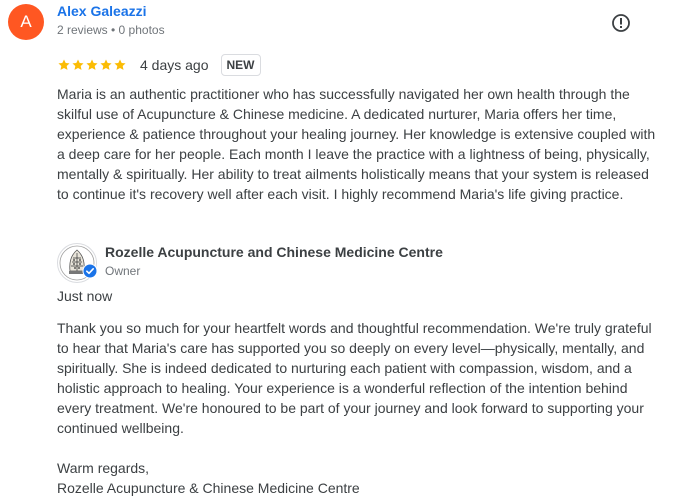  Describe the element at coordinates (123, 271) in the screenshot. I see `owner-role: Owner` at that location.